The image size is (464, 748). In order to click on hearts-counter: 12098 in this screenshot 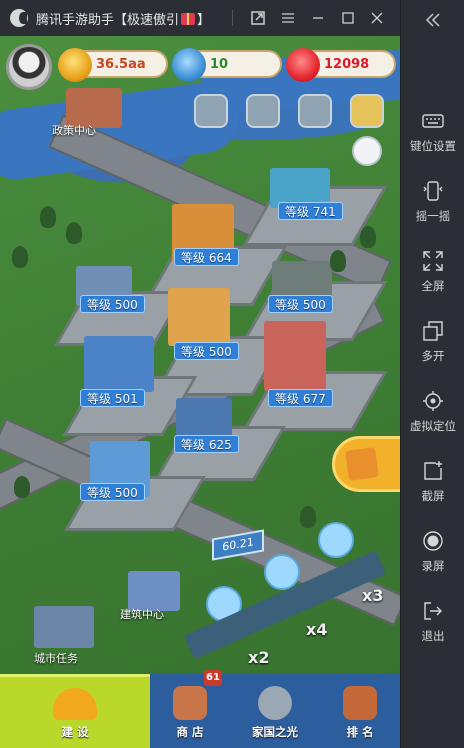, I will do `click(341, 65)`.